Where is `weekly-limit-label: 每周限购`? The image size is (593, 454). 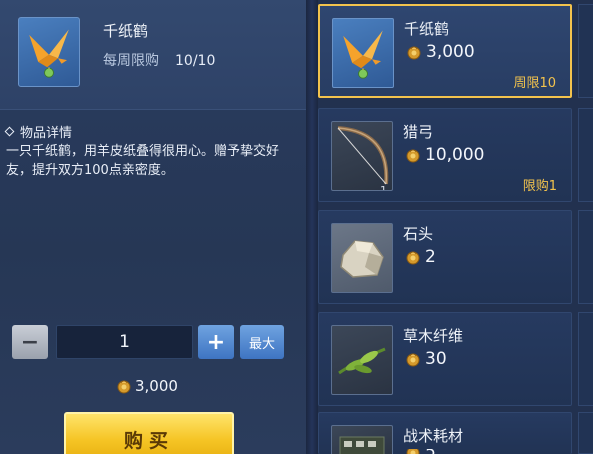 weekly-limit-label: 每周限购 is located at coordinates (131, 61).